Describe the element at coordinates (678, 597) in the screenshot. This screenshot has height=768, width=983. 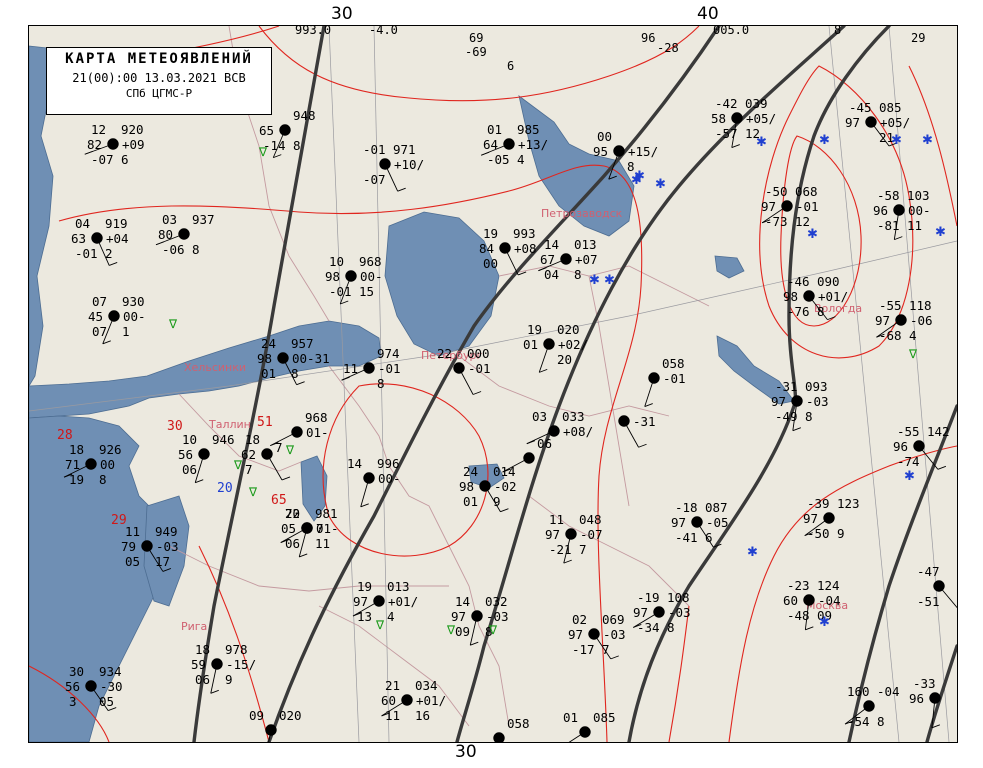
I see `station-value-tr: 108` at that location.